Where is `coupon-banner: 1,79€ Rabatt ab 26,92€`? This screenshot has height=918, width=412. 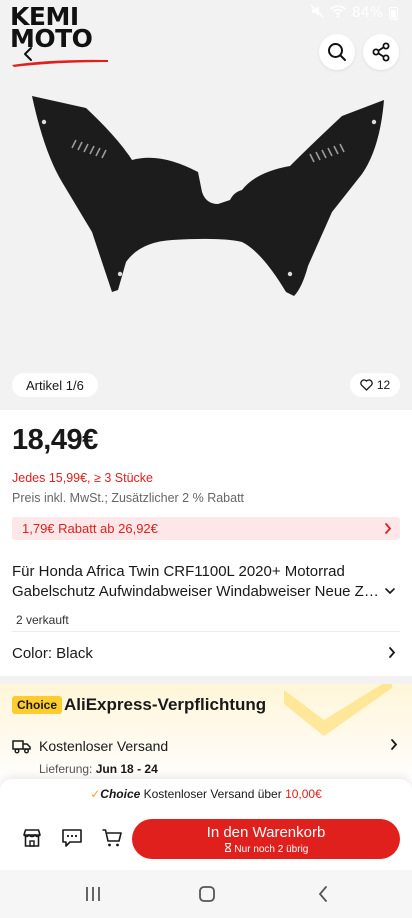 coupon-banner: 1,79€ Rabatt ab 26,92€ is located at coordinates (206, 528).